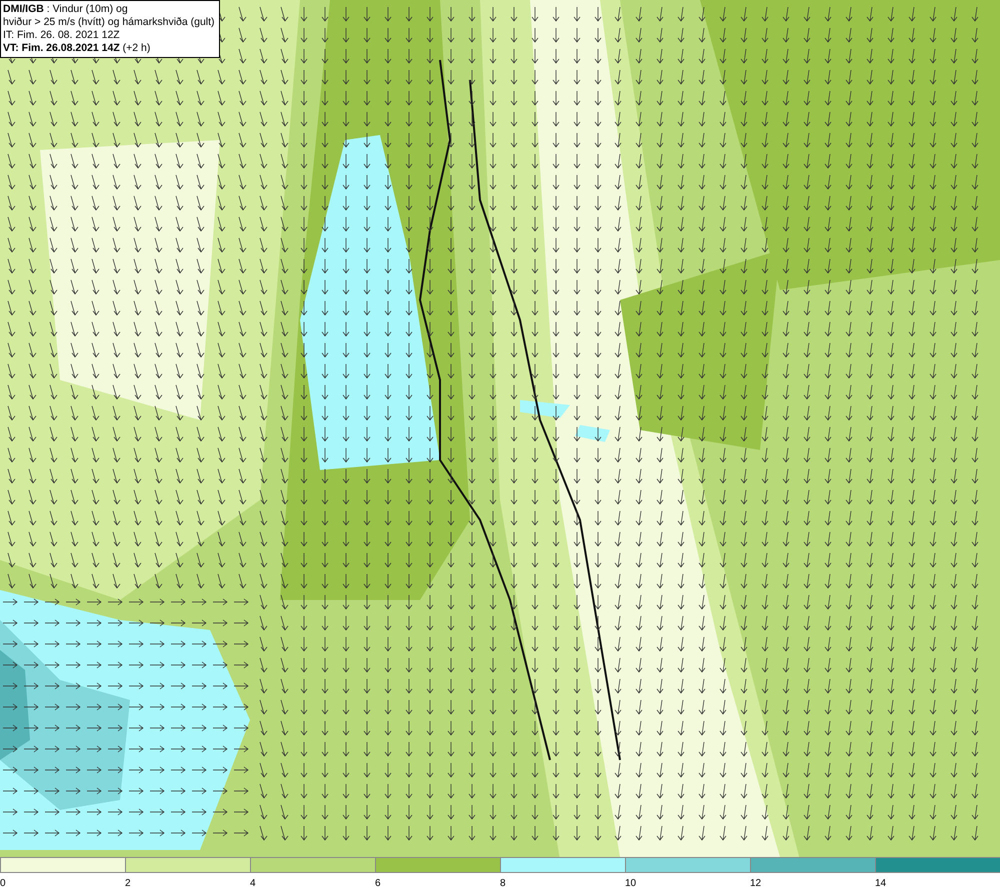 The height and width of the screenshot is (887, 1000). What do you see at coordinates (630, 882) in the screenshot?
I see `legend-label: 10` at bounding box center [630, 882].